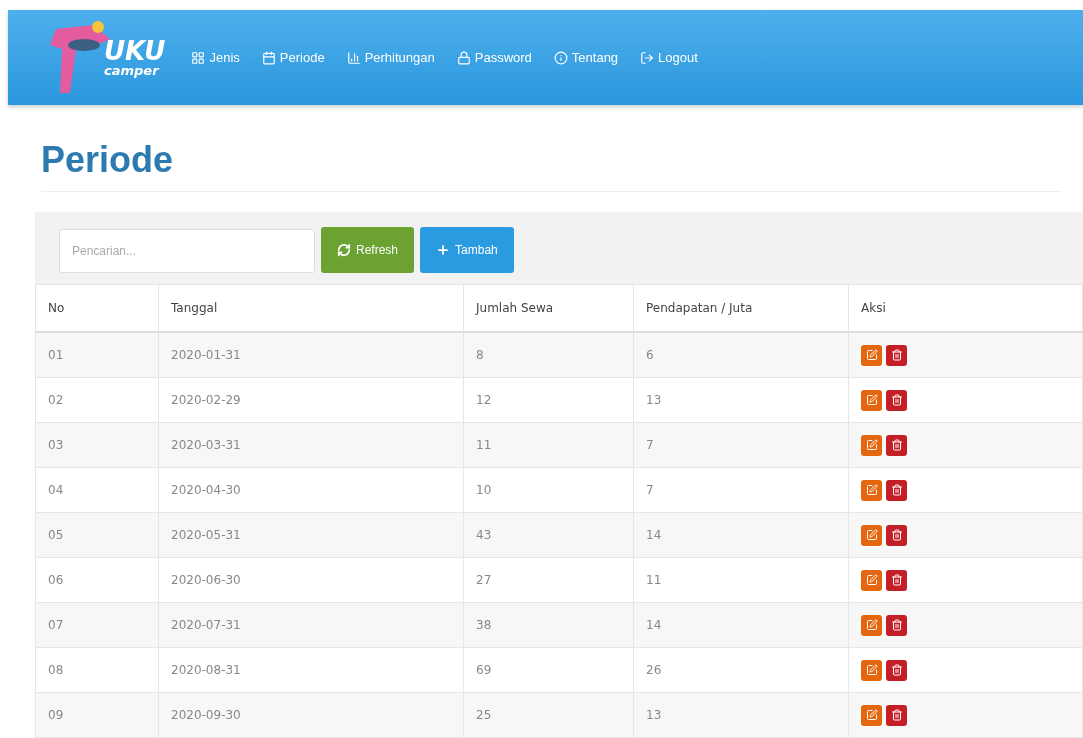 The width and height of the screenshot is (1083, 738). What do you see at coordinates (97, 490) in the screenshot?
I see `table-cell: 04` at bounding box center [97, 490].